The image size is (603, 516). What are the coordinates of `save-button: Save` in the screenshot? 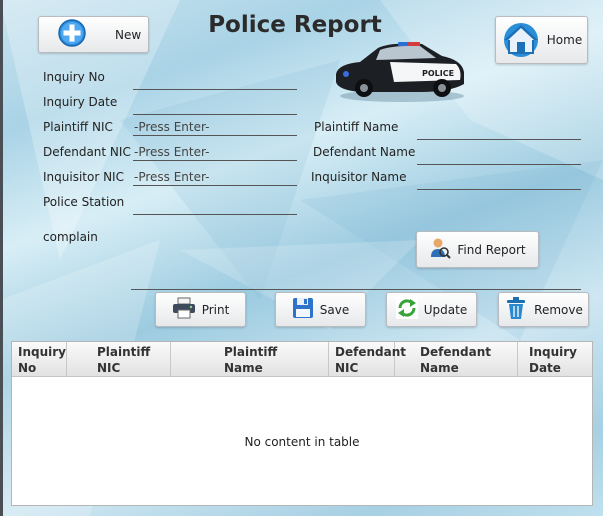 It's located at (320, 309).